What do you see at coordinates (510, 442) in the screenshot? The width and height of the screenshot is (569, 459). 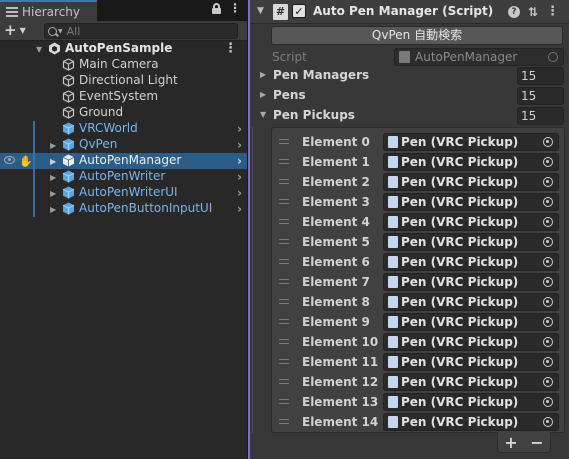 I see `add-element-button: +` at bounding box center [510, 442].